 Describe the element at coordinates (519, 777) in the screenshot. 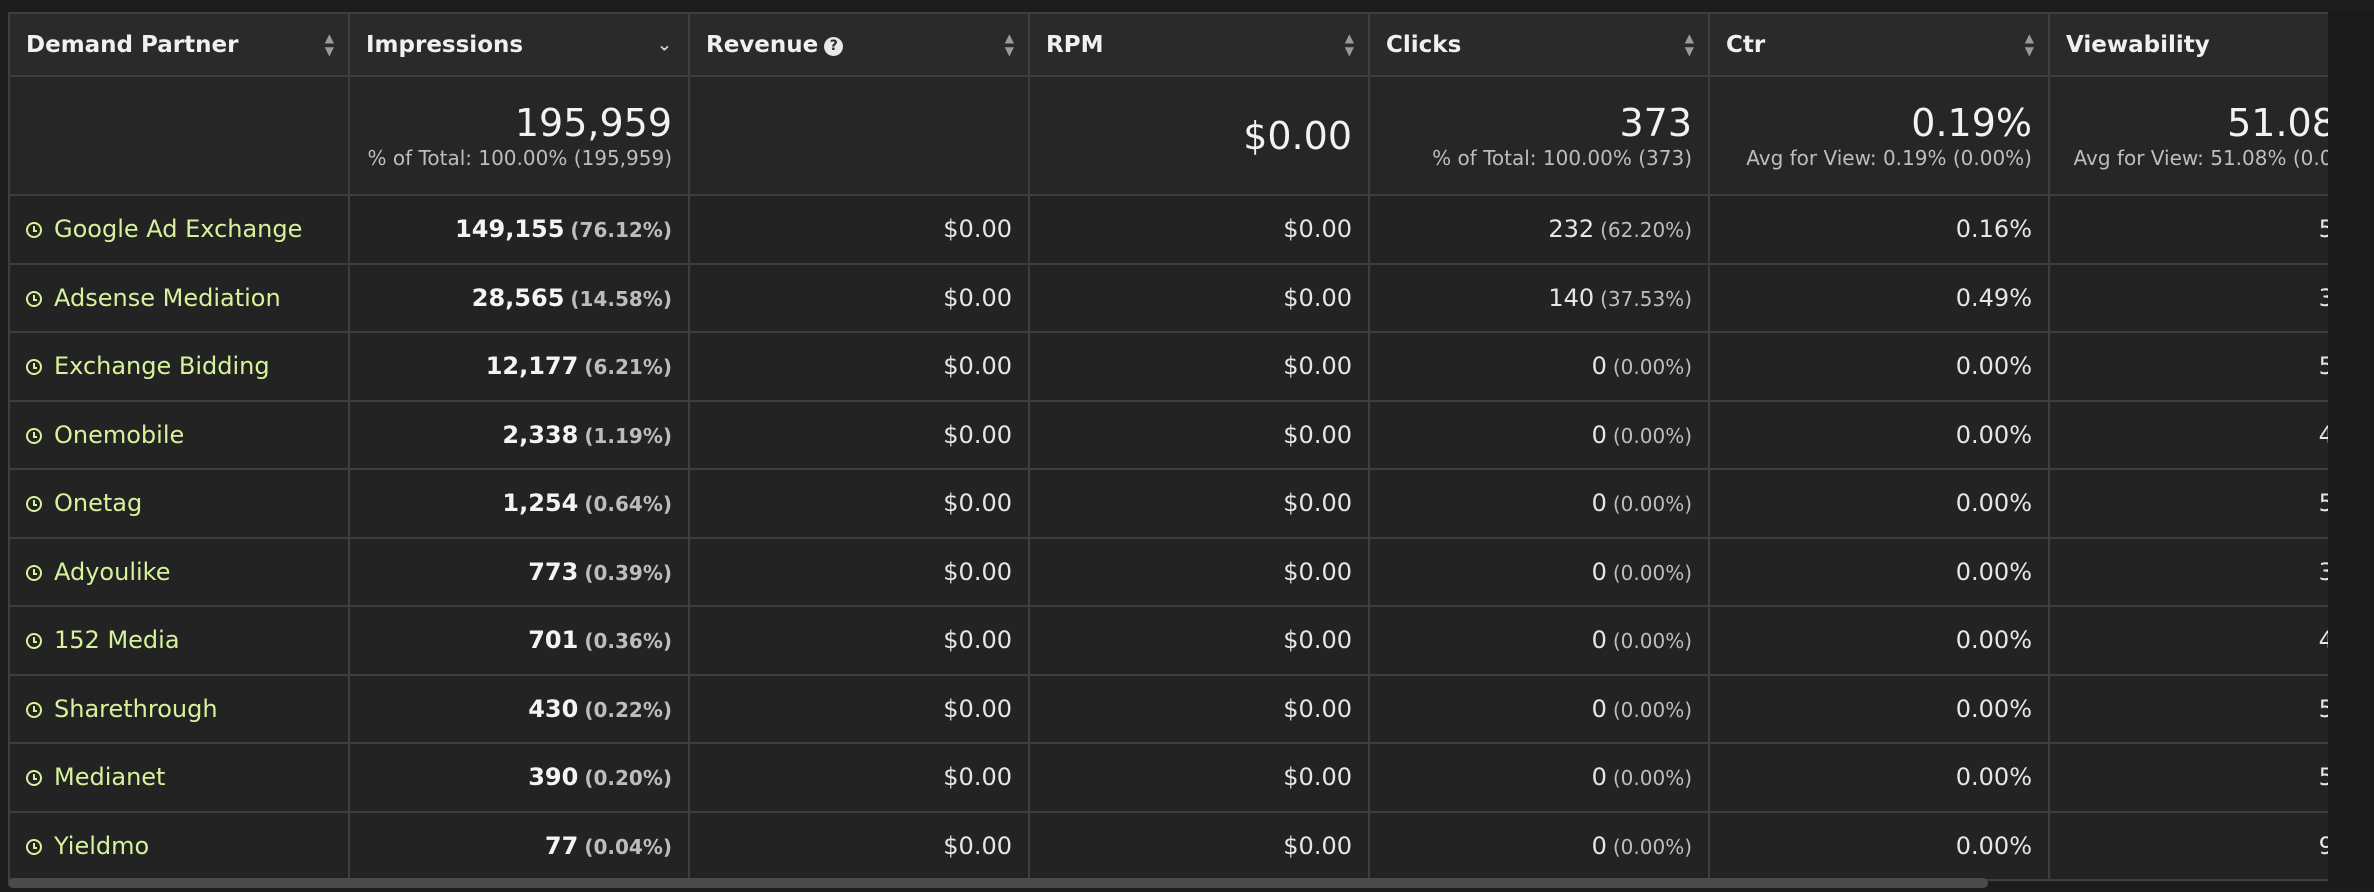

I see `impressions-cell: 390 (0.20%)` at that location.